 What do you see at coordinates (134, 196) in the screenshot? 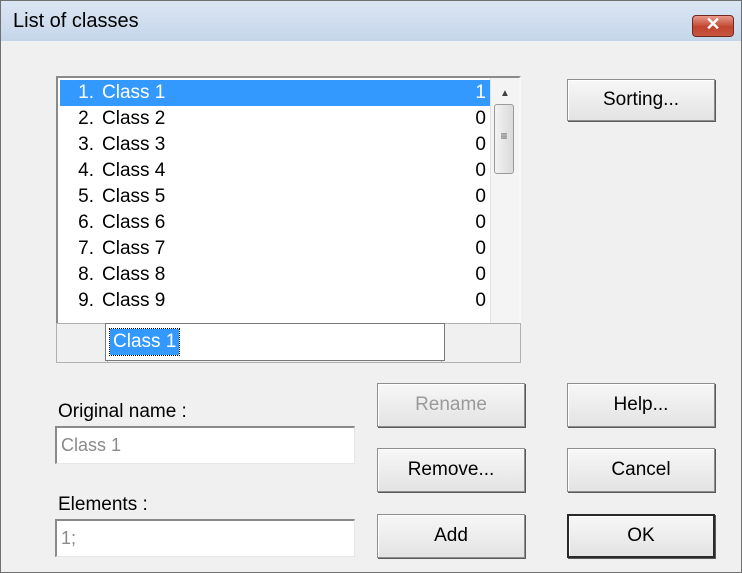
I see `class-name: Class 5` at bounding box center [134, 196].